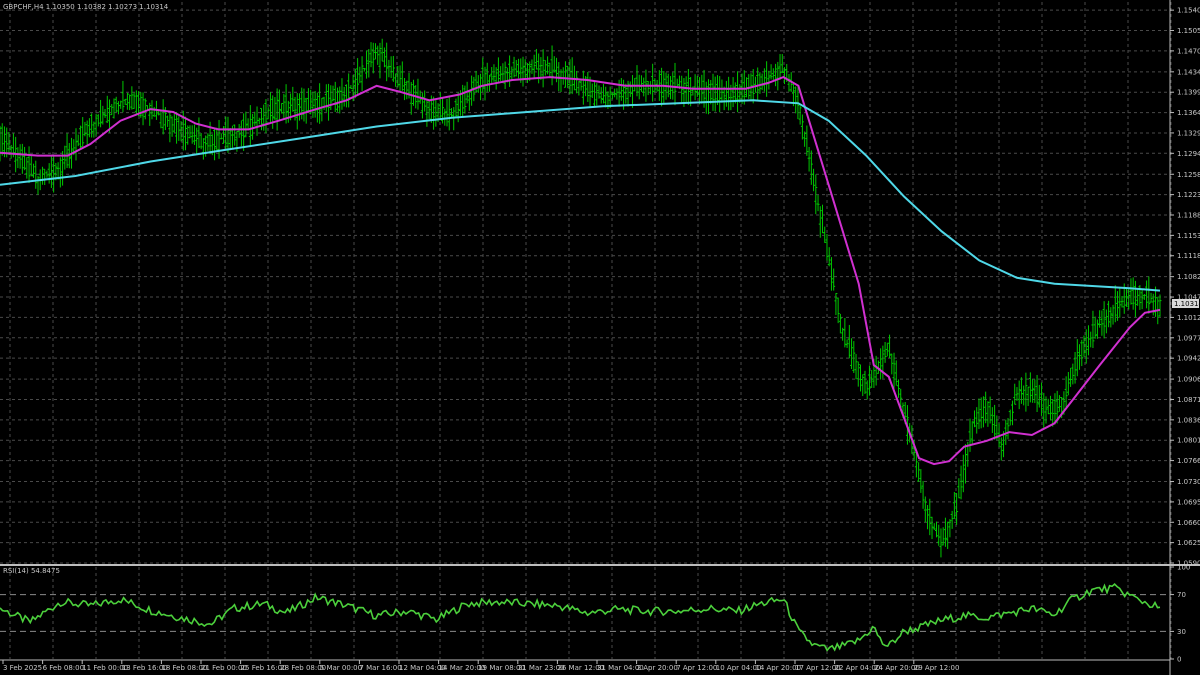 Image resolution: width=1200 pixels, height=675 pixels. What do you see at coordinates (1188, 215) in the screenshot?
I see `price-tick-label: 1.11880` at bounding box center [1188, 215].